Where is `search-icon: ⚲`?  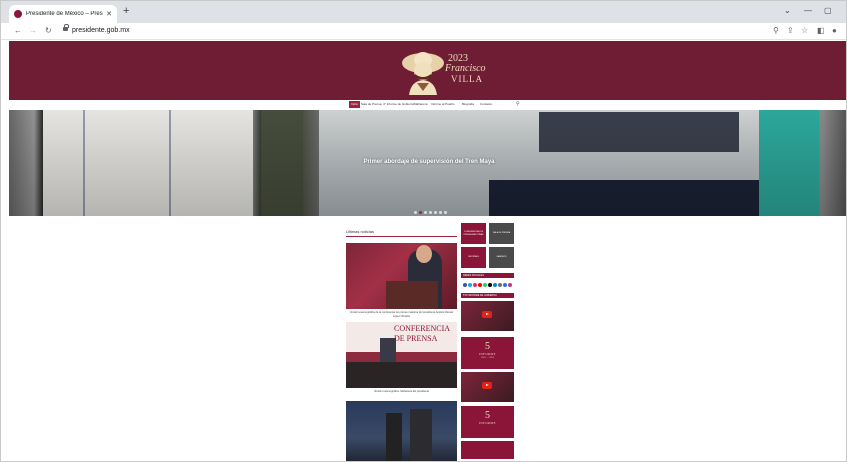
search-icon: ⚲ is located at coordinates (776, 31).